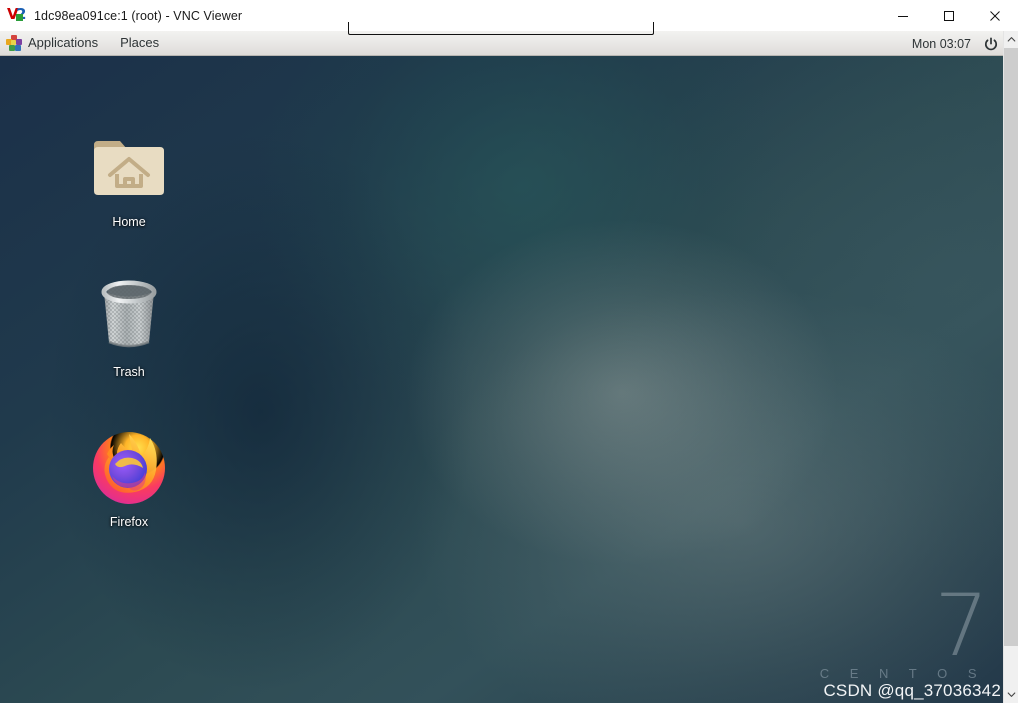 This screenshot has width=1018, height=703. Describe the element at coordinates (129, 316) in the screenshot. I see `trash-bin-icon` at that location.